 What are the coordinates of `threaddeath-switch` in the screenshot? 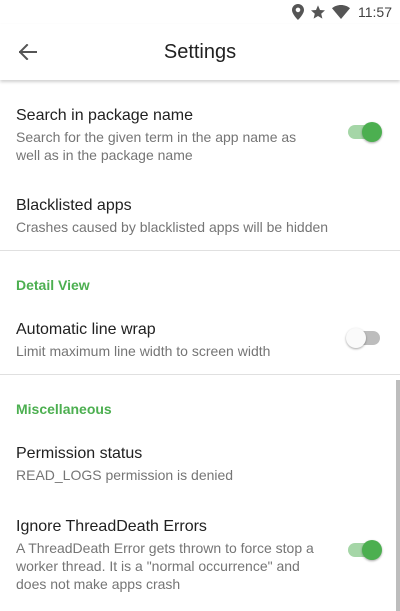 It's located at (364, 550).